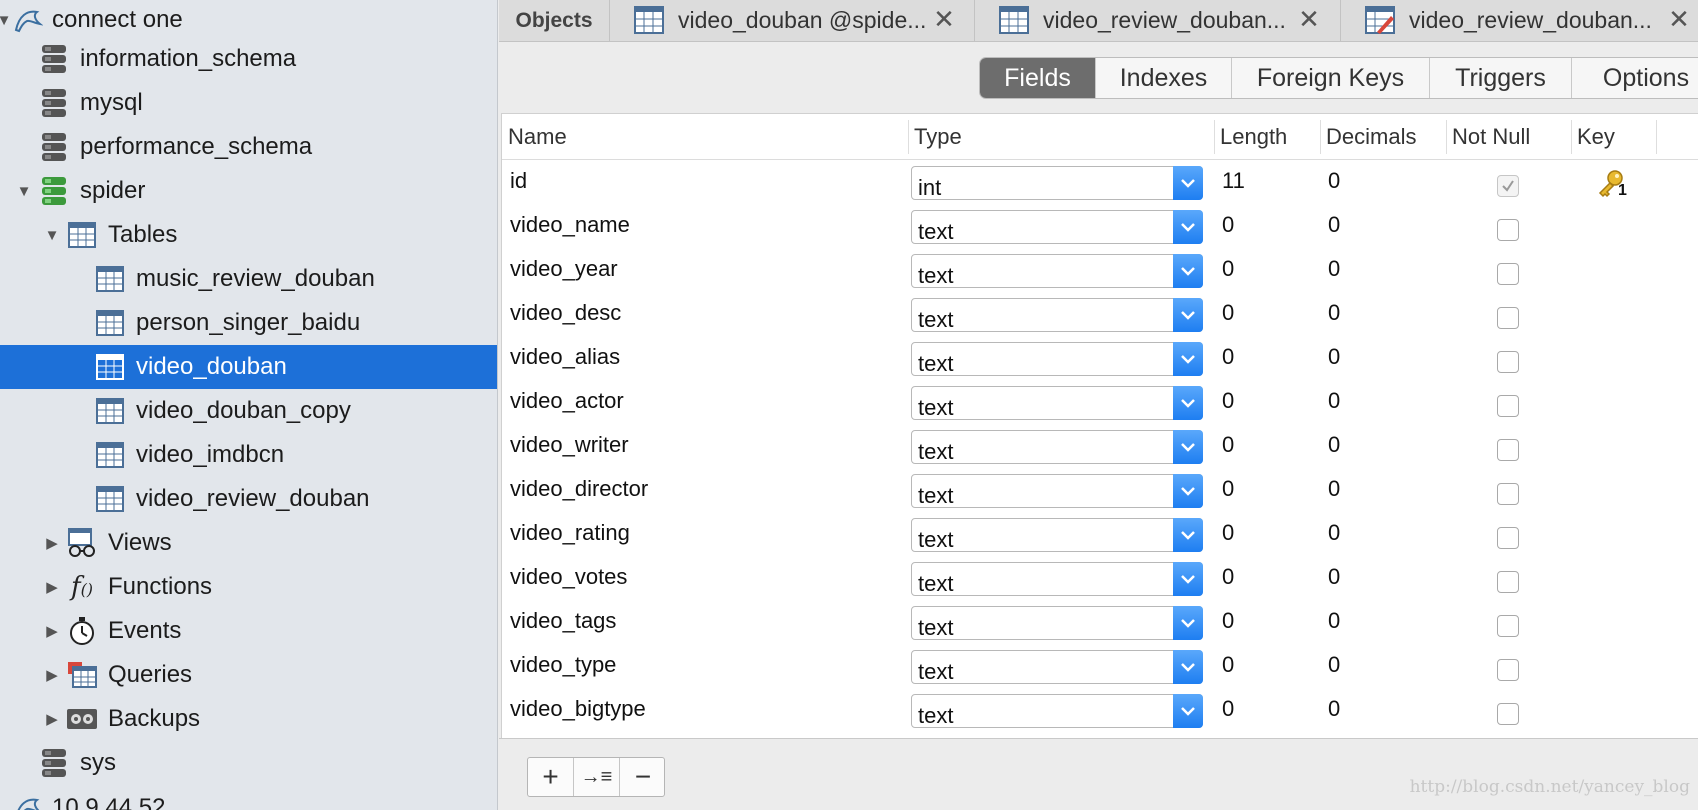 This screenshot has height=810, width=1698. I want to click on length-cell: 11, so click(1233, 181).